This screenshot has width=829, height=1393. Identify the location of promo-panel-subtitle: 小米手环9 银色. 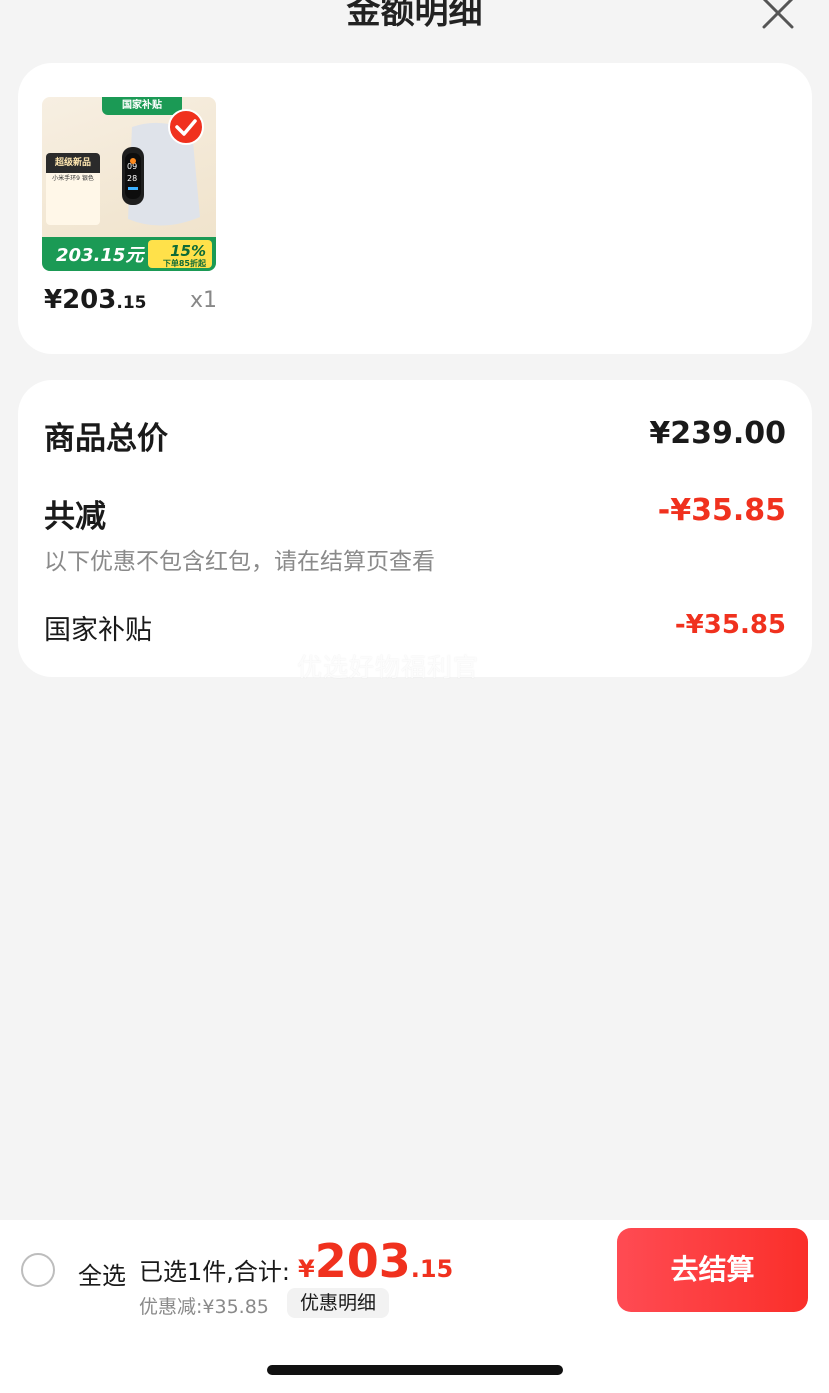
(73, 178).